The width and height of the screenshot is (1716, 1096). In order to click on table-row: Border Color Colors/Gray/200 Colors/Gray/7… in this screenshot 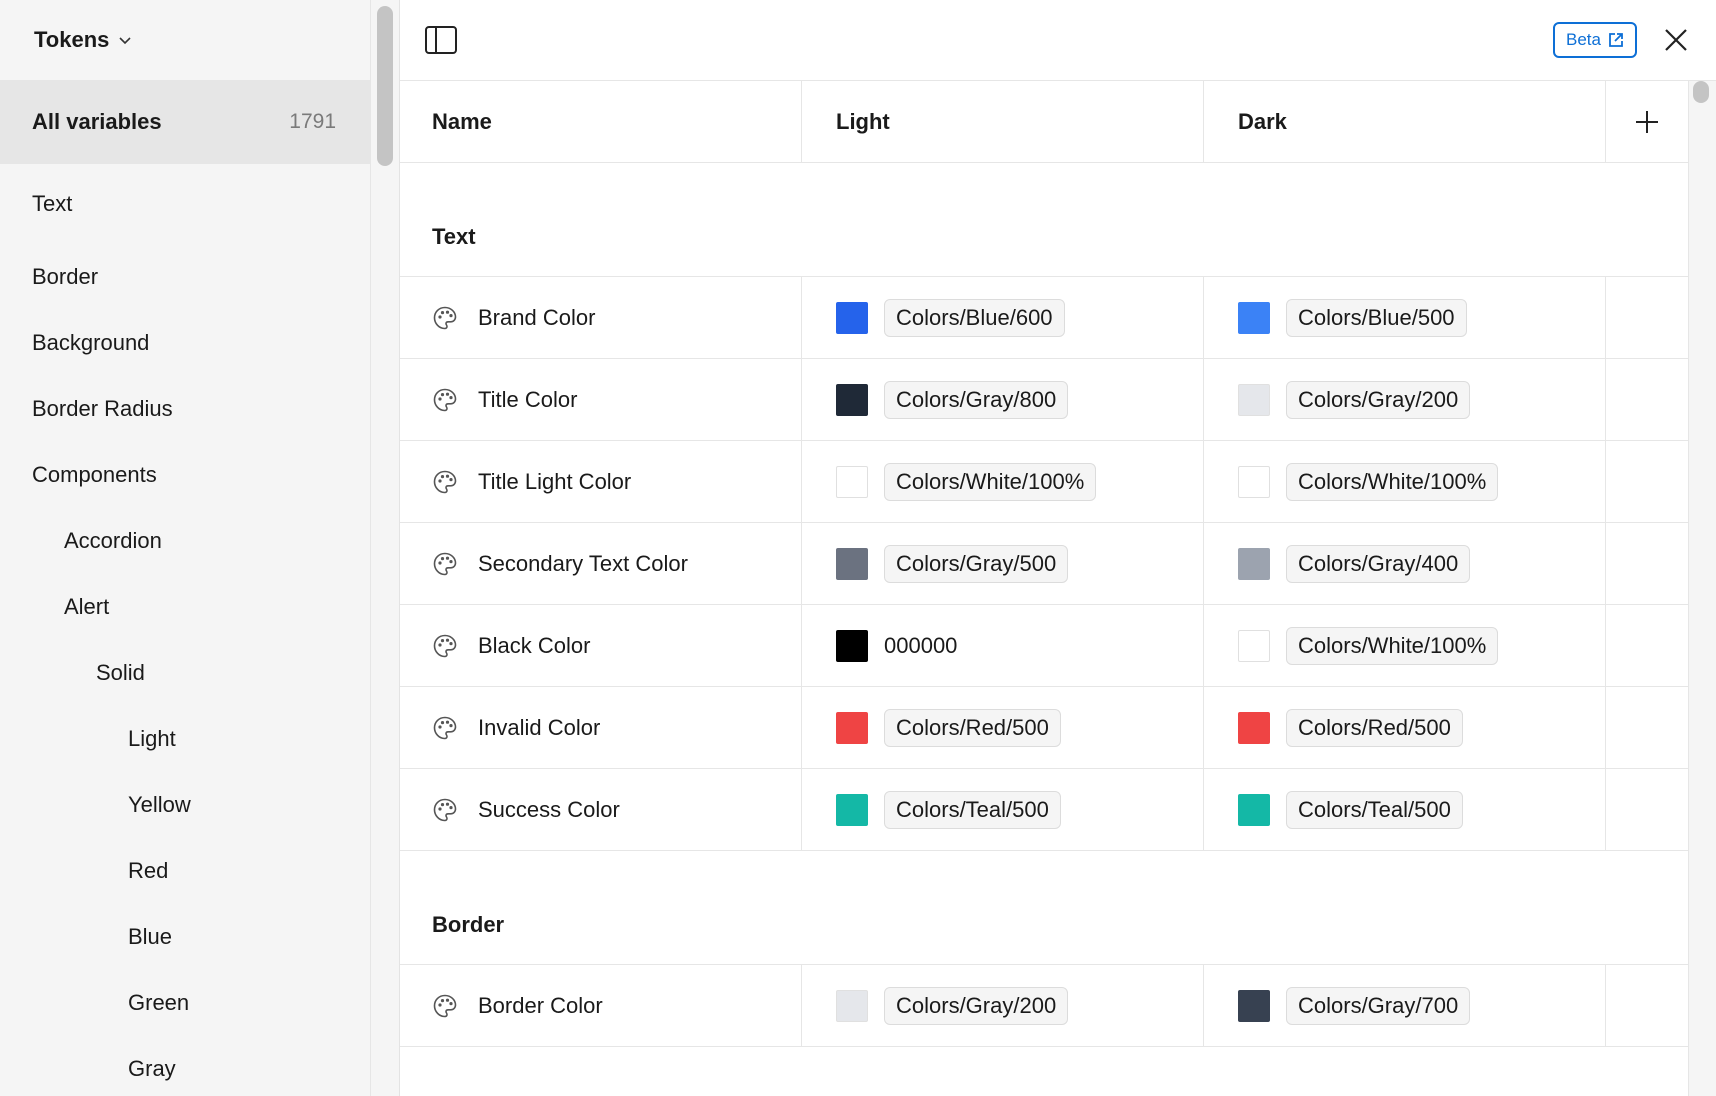, I will do `click(1044, 1006)`.